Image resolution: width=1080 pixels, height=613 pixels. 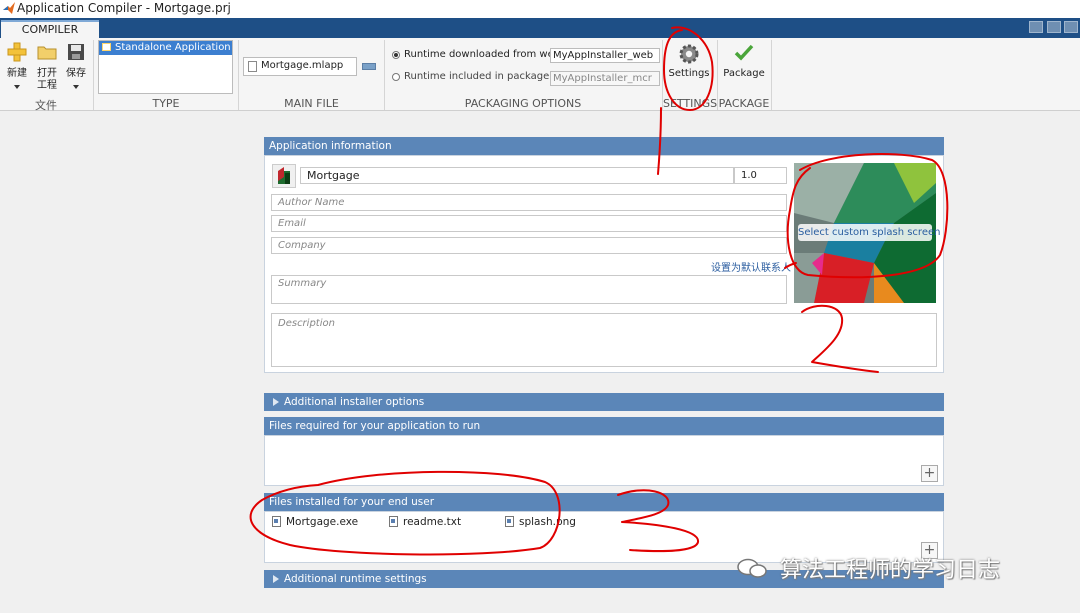 I want to click on open-project-button: 打开 工程, so click(x=47, y=68).